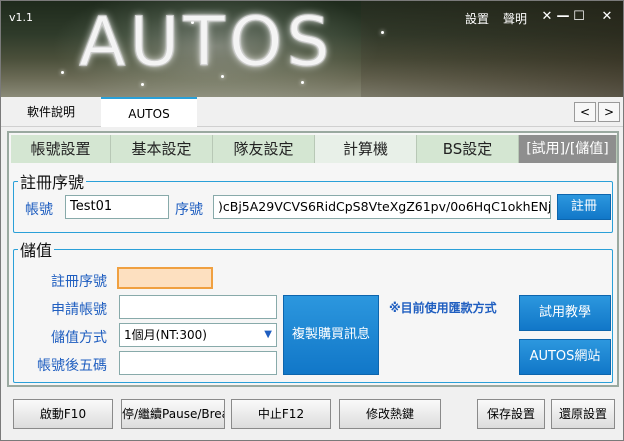 The width and height of the screenshot is (624, 441). What do you see at coordinates (173, 414) in the screenshot?
I see `pause-button: 停/繼續Pause/Break` at bounding box center [173, 414].